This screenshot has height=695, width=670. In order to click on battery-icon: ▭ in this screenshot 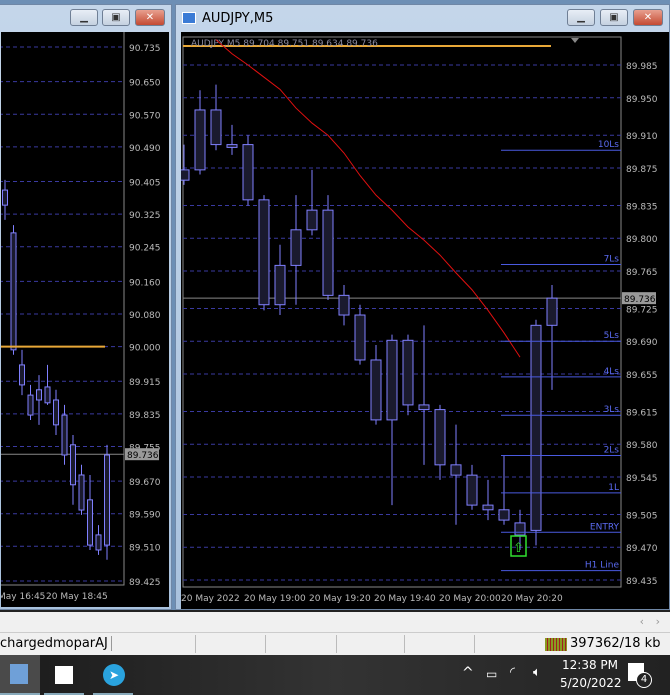, I will do `click(491, 674)`.